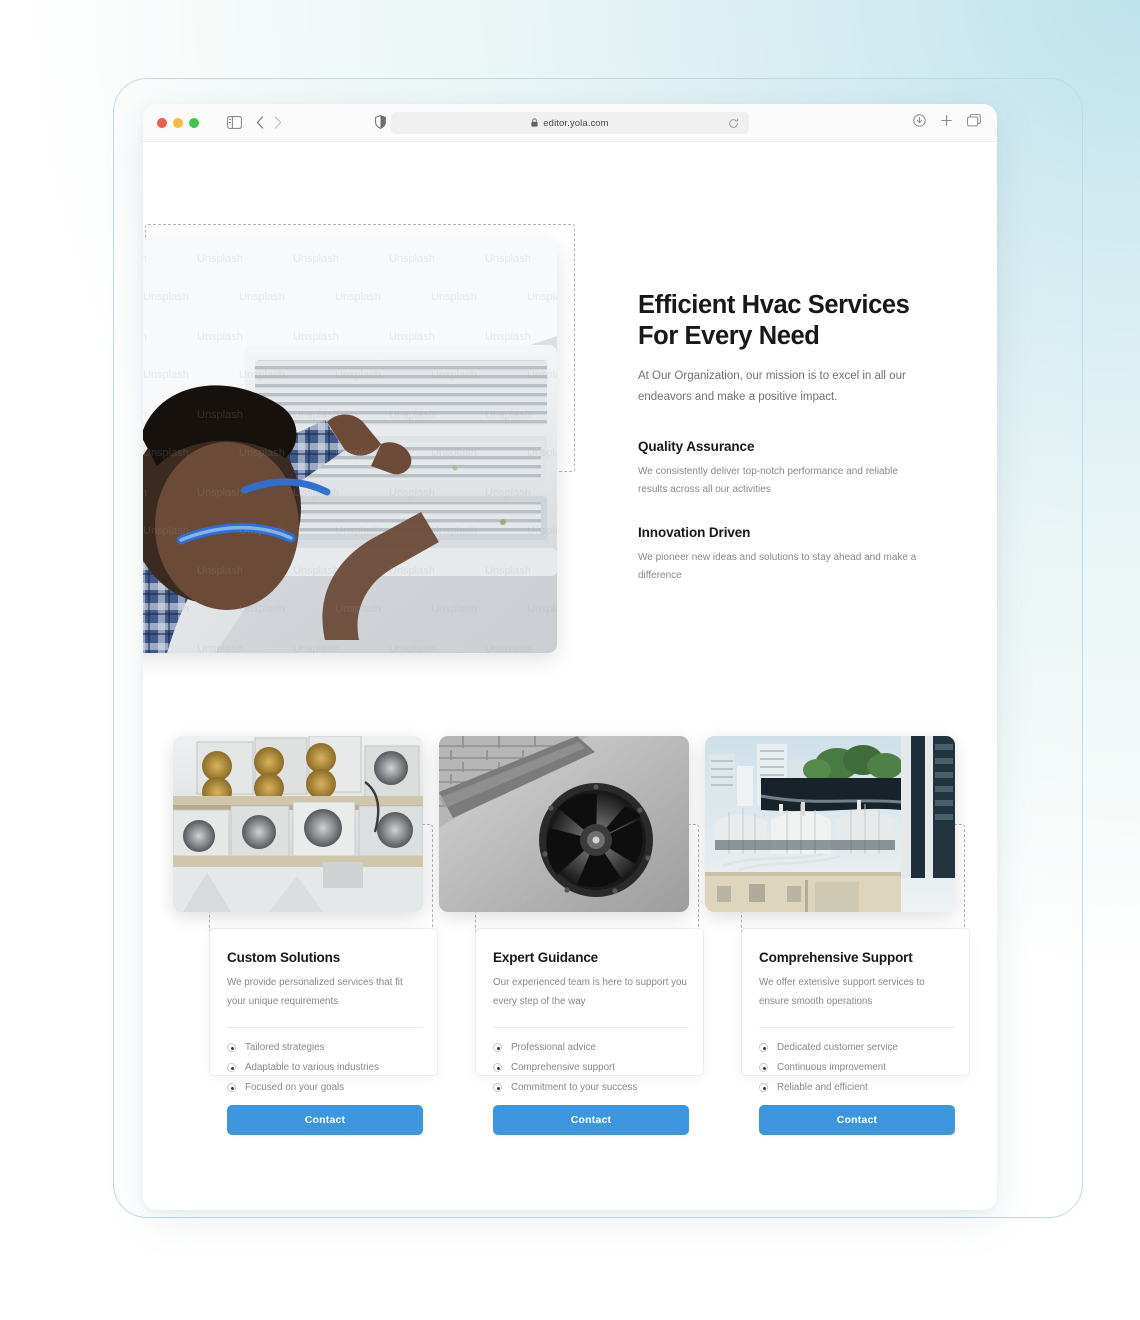 This screenshot has width=1140, height=1320. I want to click on address-bar: editor.yola.com, so click(570, 123).